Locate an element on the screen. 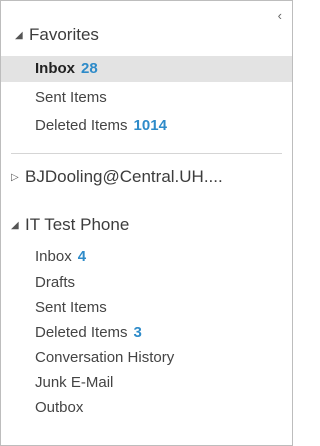  favorites-item-sent-items: Sent Items is located at coordinates (146, 98).